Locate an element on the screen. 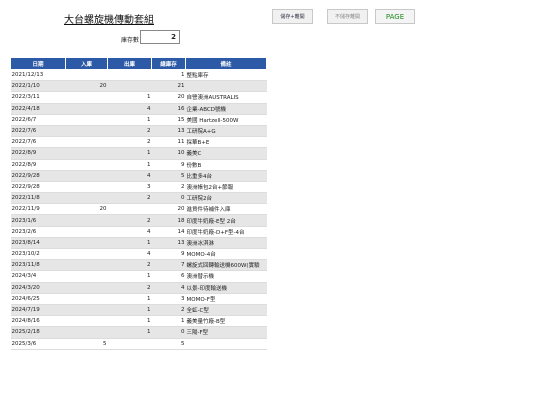  table-row: 2022/3/11 1 20 自營澳洲AUSTRALIS is located at coordinates (138, 97).